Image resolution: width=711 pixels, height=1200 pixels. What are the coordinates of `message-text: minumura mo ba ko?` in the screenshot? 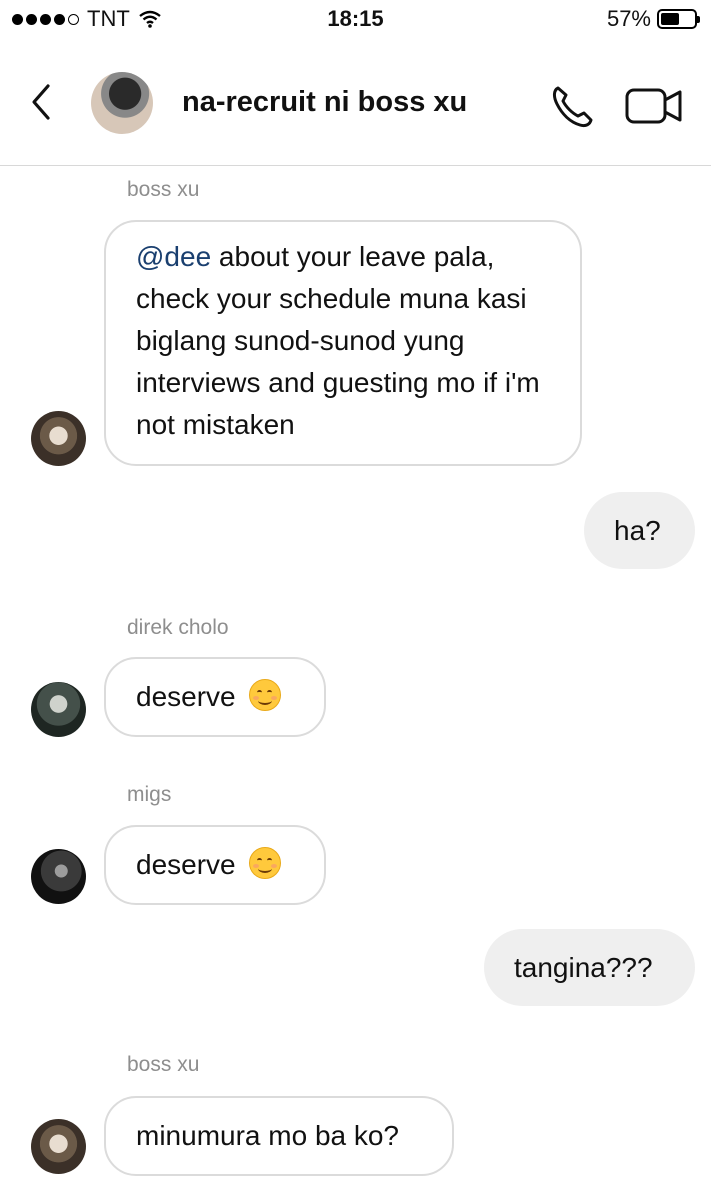 It's located at (268, 1135).